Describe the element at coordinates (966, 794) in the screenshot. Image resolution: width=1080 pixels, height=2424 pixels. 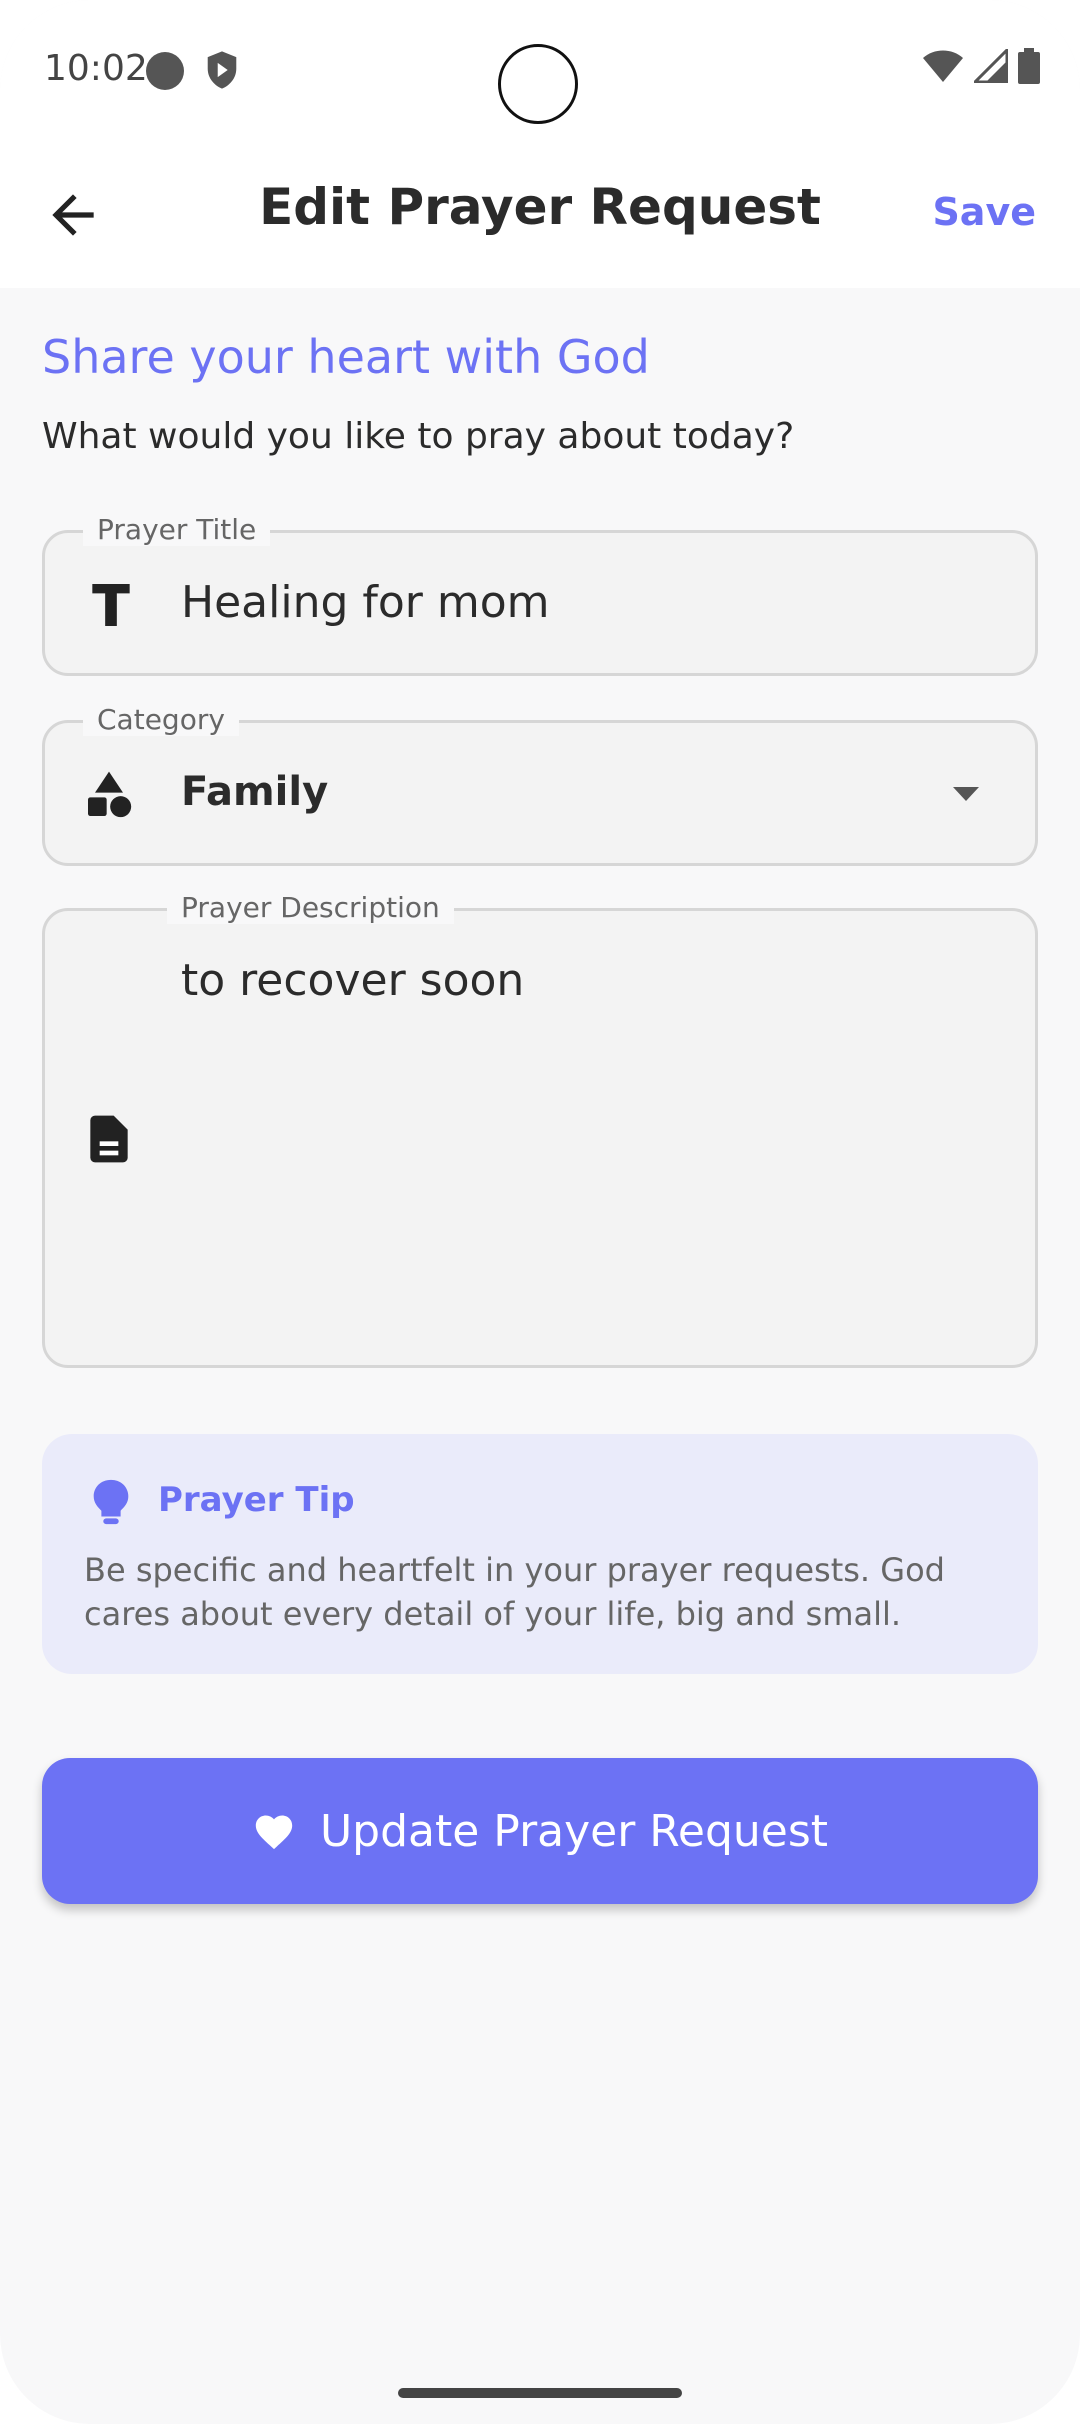
I see `dropdown-arrow-icon` at that location.